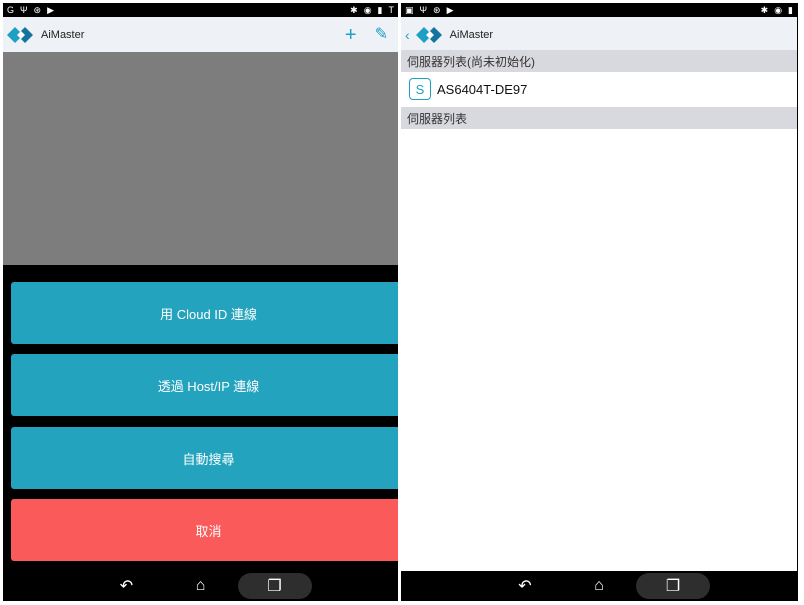  What do you see at coordinates (381, 35) in the screenshot?
I see `edit-icon: ✎` at bounding box center [381, 35].